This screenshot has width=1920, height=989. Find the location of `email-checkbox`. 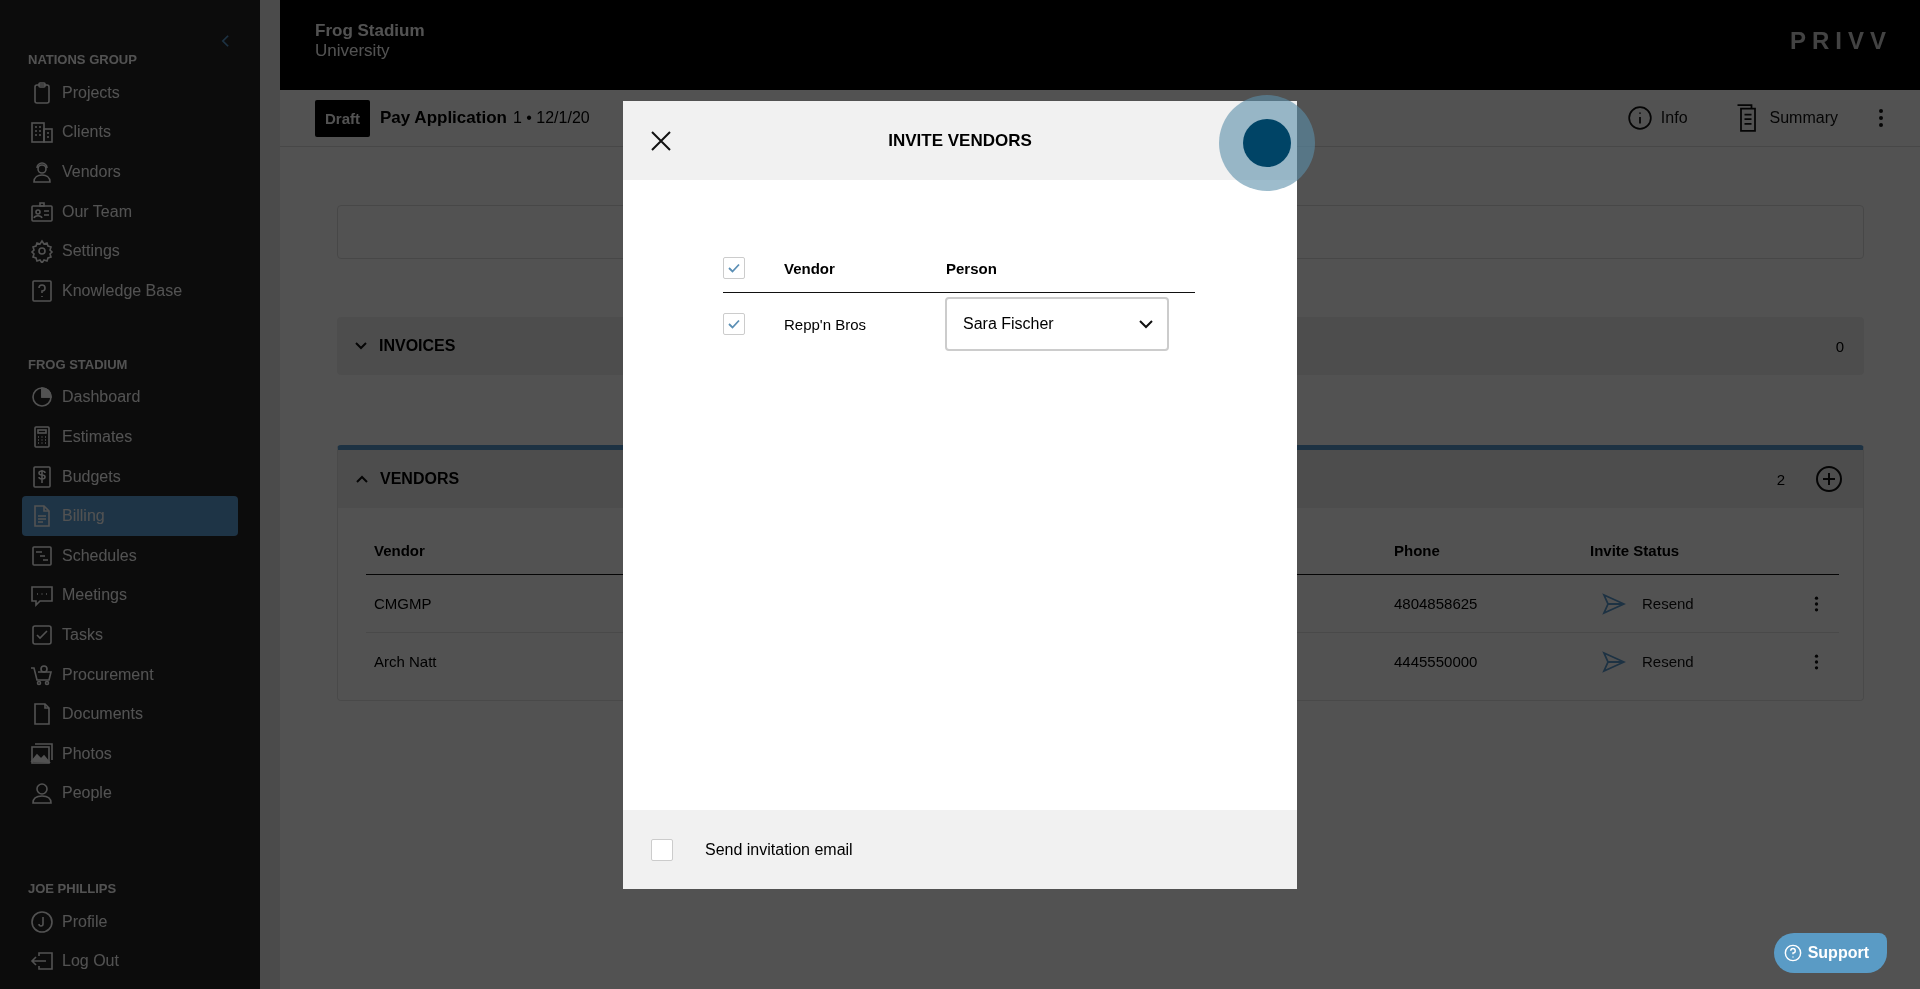

email-checkbox is located at coordinates (662, 849).